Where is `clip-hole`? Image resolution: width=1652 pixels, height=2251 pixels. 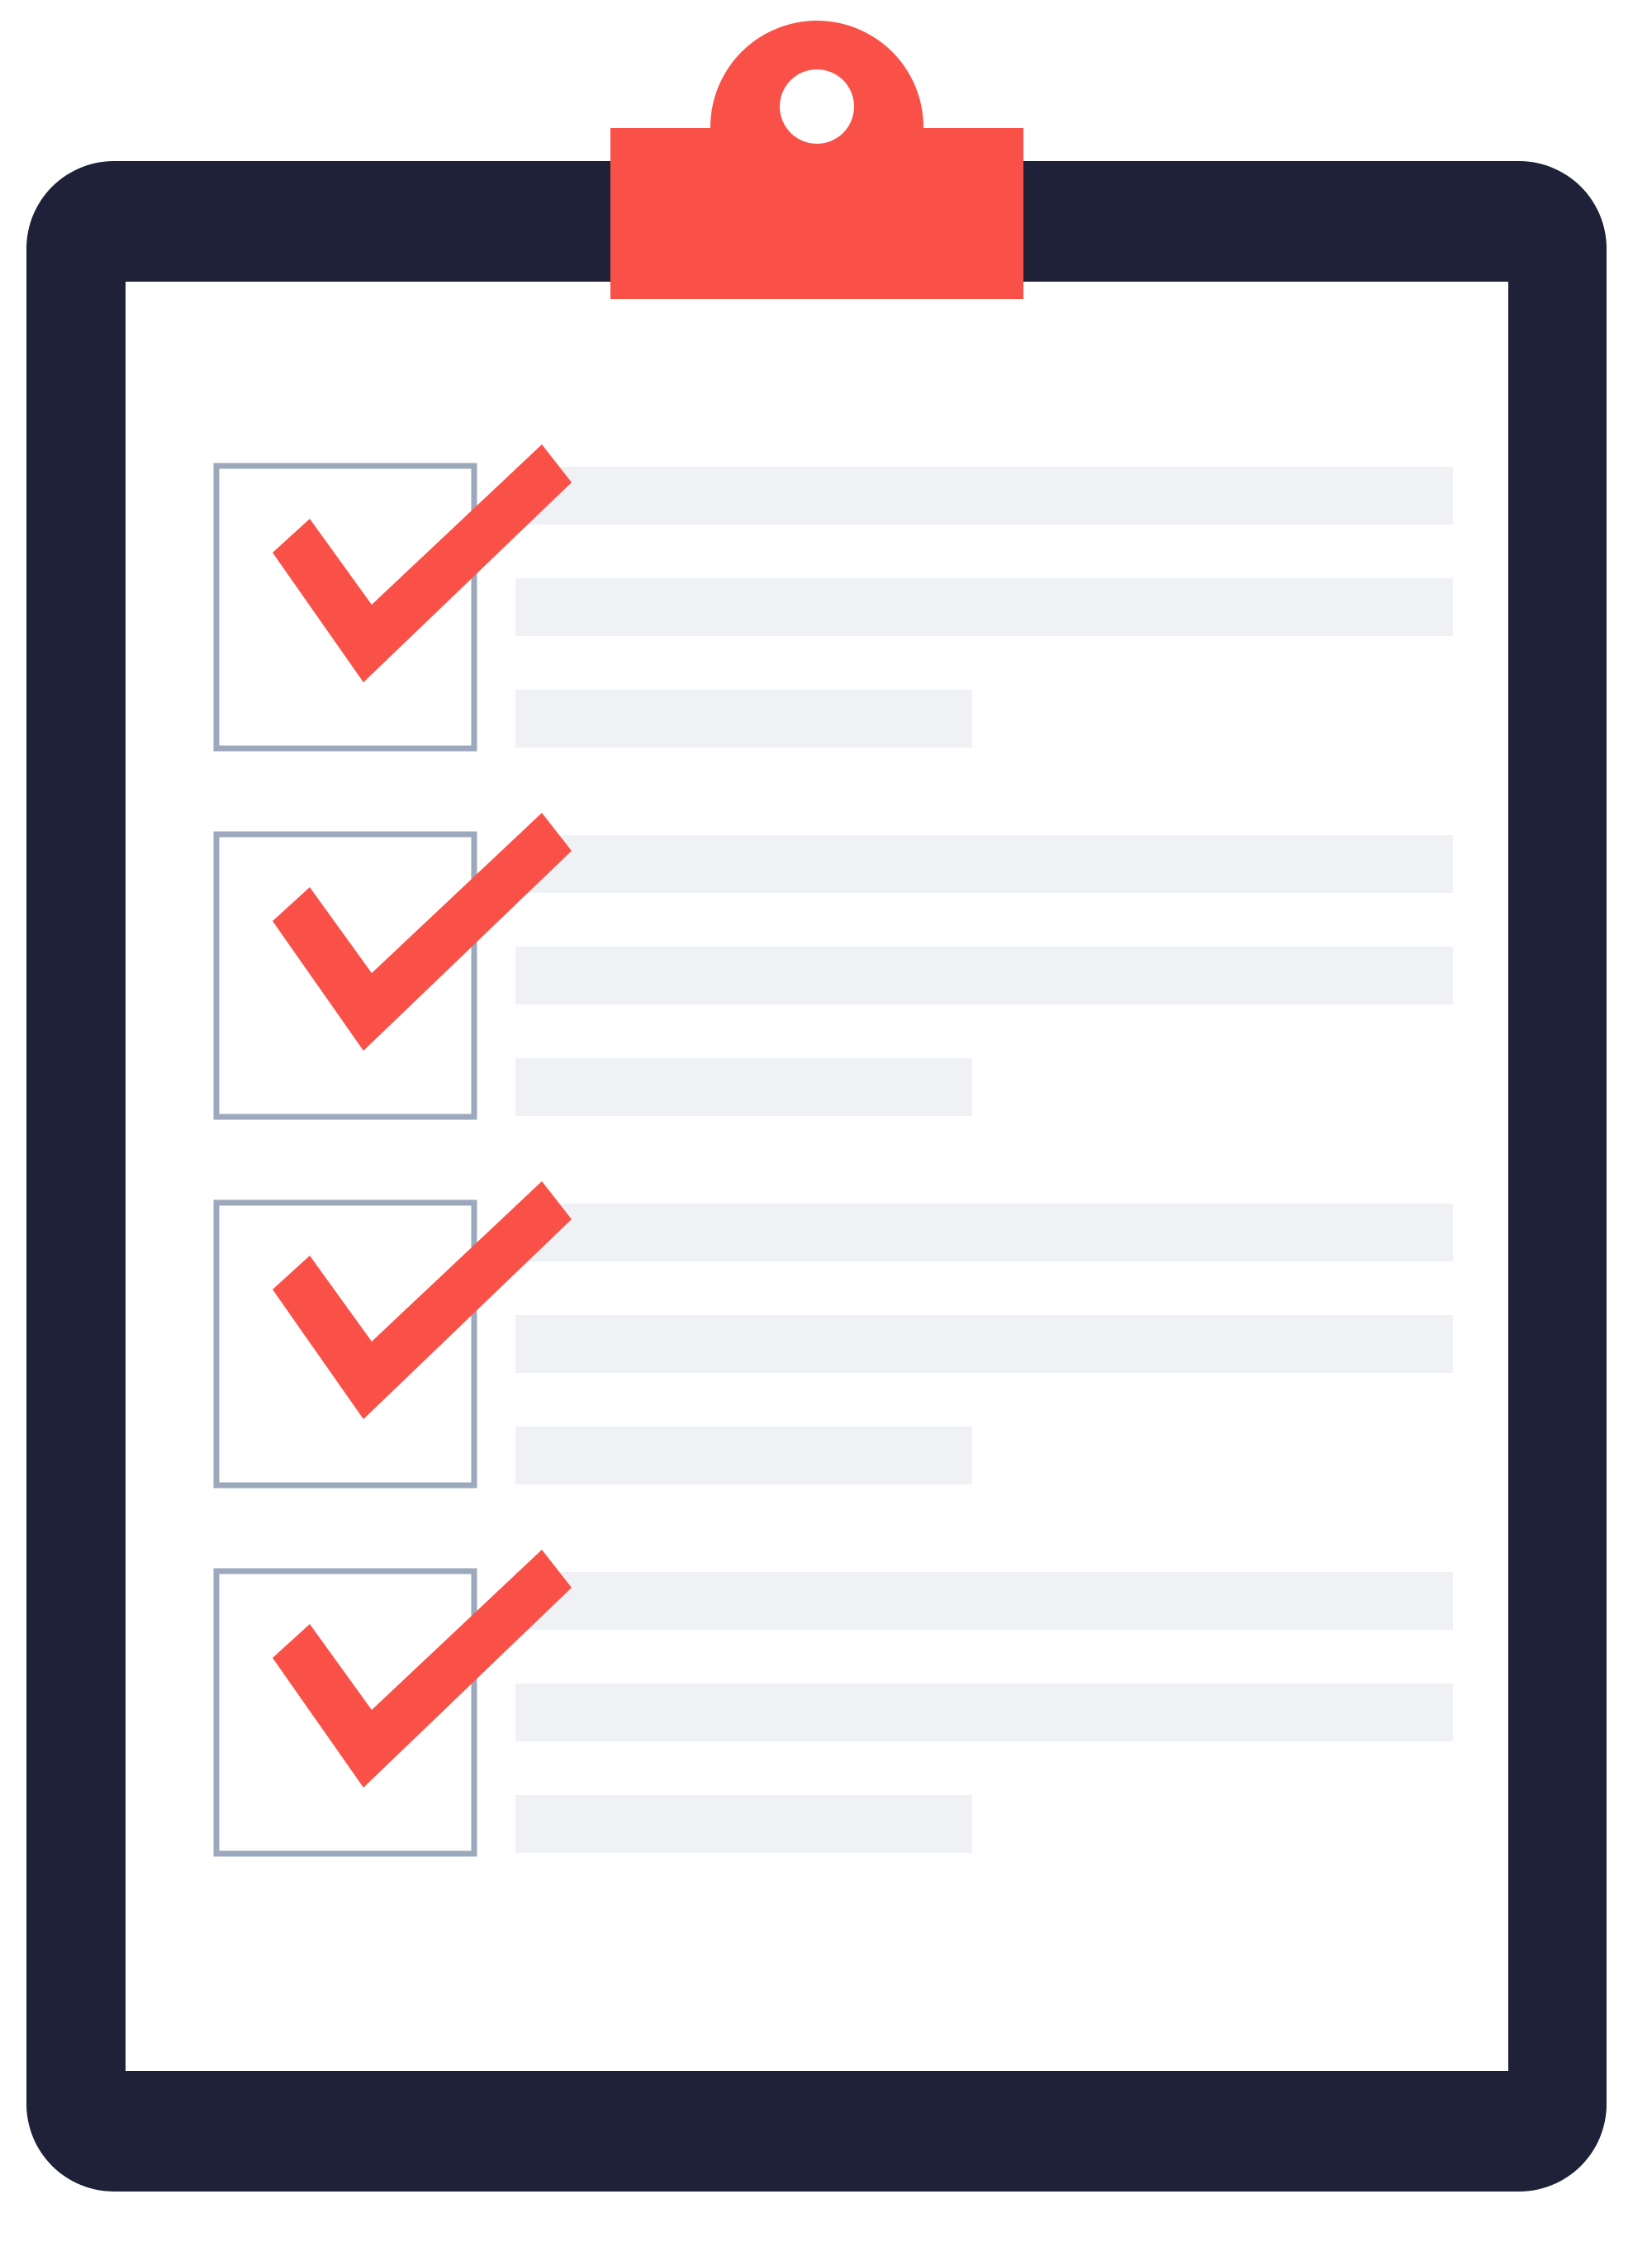
clip-hole is located at coordinates (817, 106).